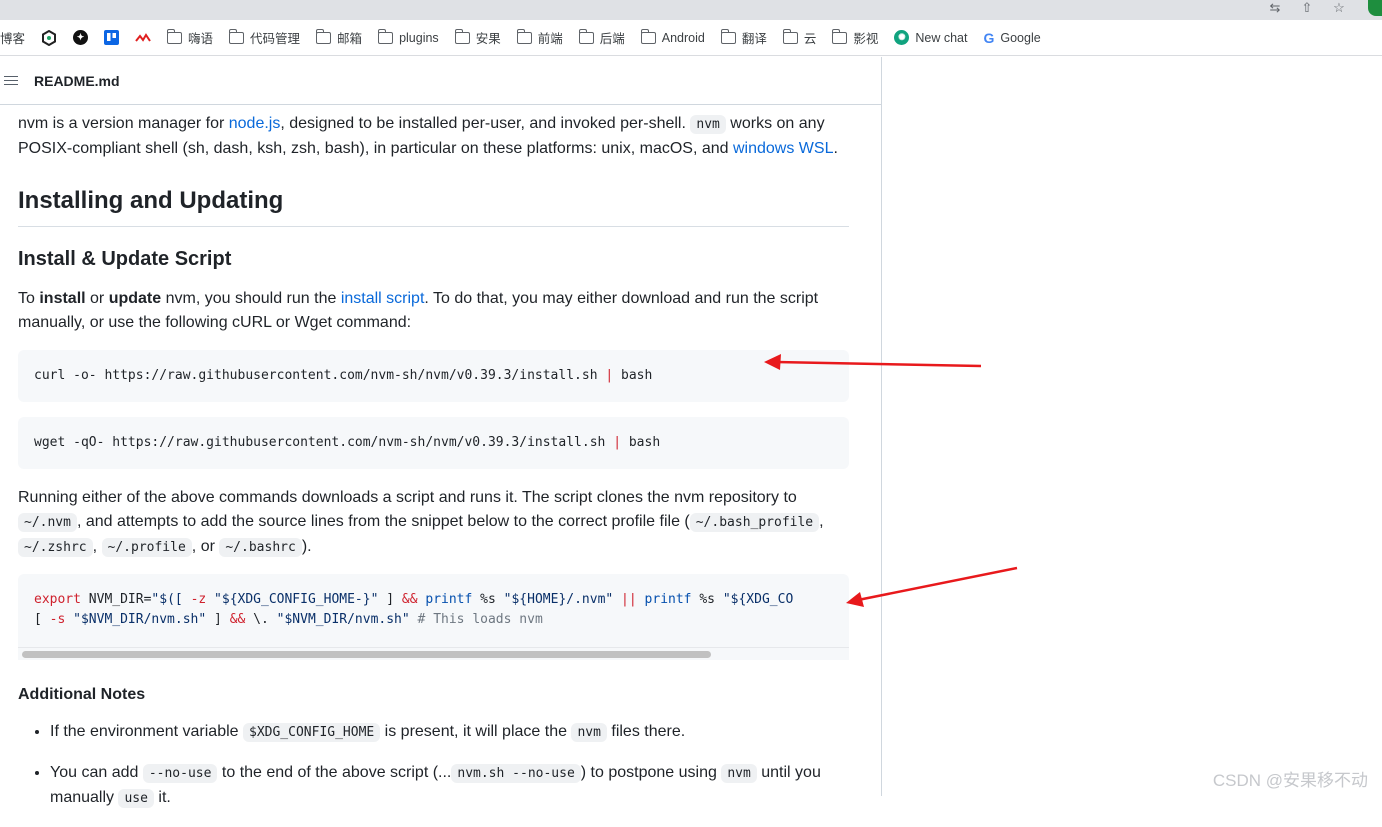 This screenshot has height=827, width=1382. Describe the element at coordinates (112, 38) in the screenshot. I see `bookmark-trello` at that location.